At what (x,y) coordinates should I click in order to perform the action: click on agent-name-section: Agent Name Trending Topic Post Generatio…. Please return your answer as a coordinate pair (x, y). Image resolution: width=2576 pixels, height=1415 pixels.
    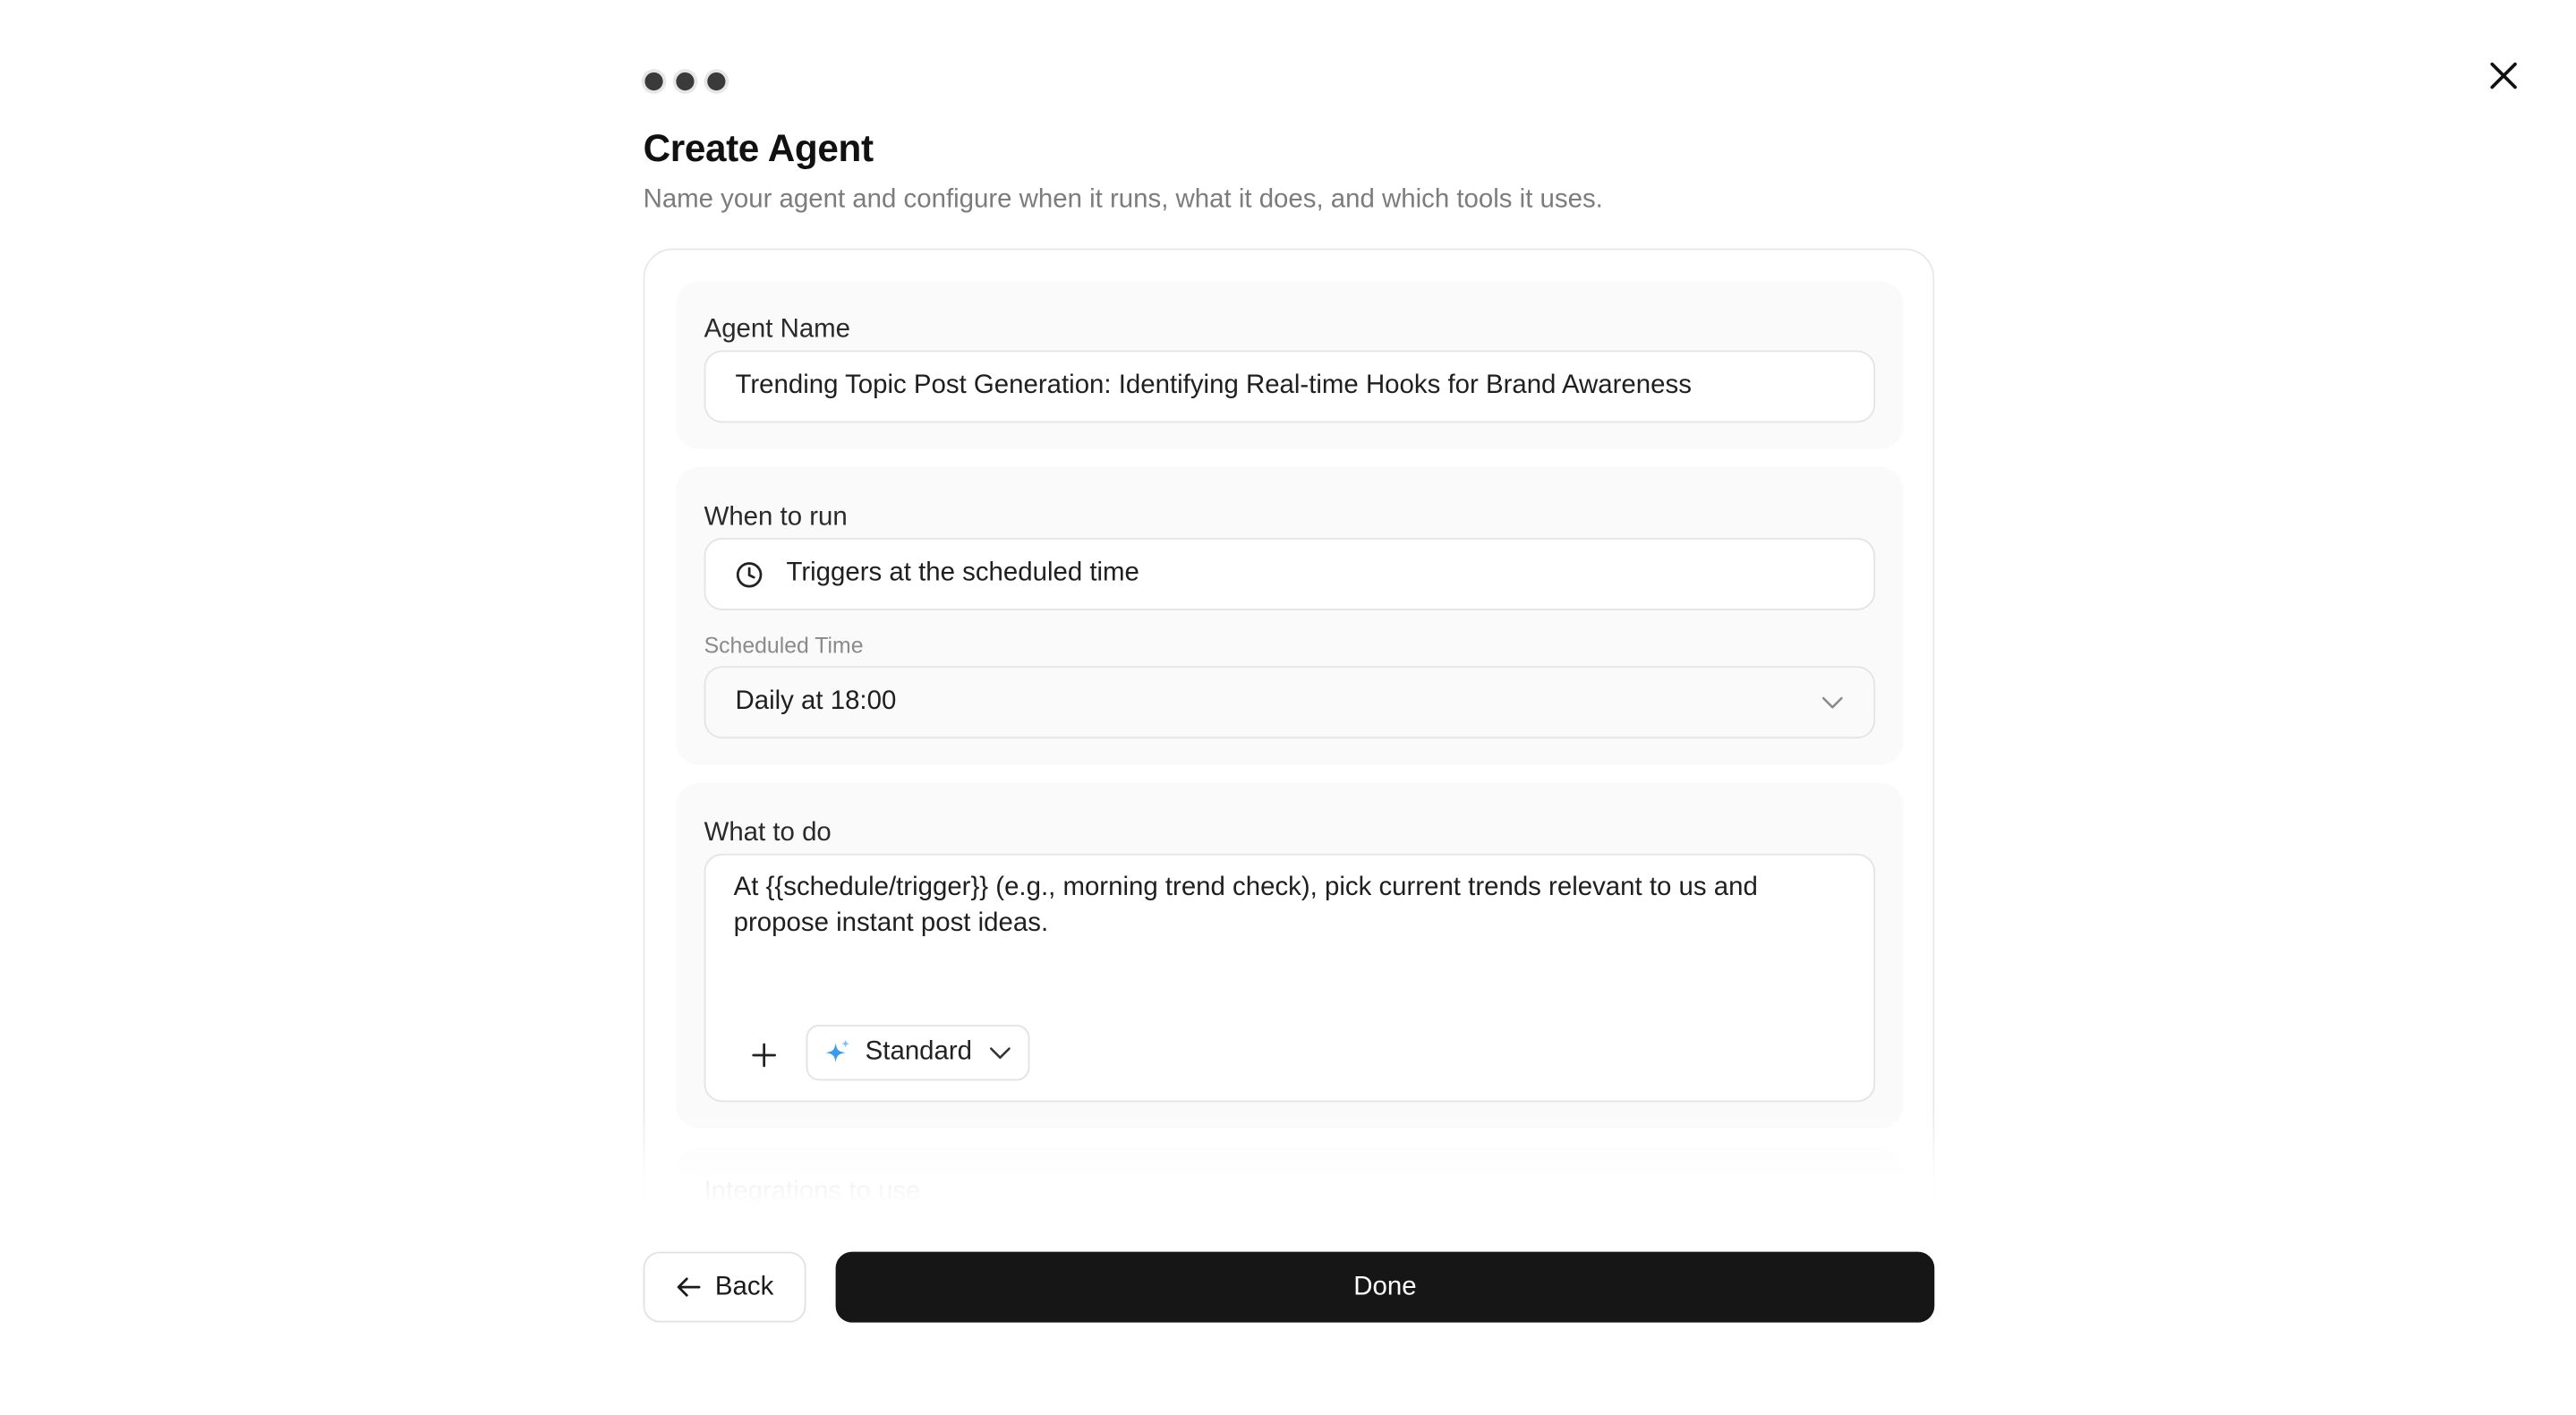
    Looking at the image, I should click on (1290, 365).